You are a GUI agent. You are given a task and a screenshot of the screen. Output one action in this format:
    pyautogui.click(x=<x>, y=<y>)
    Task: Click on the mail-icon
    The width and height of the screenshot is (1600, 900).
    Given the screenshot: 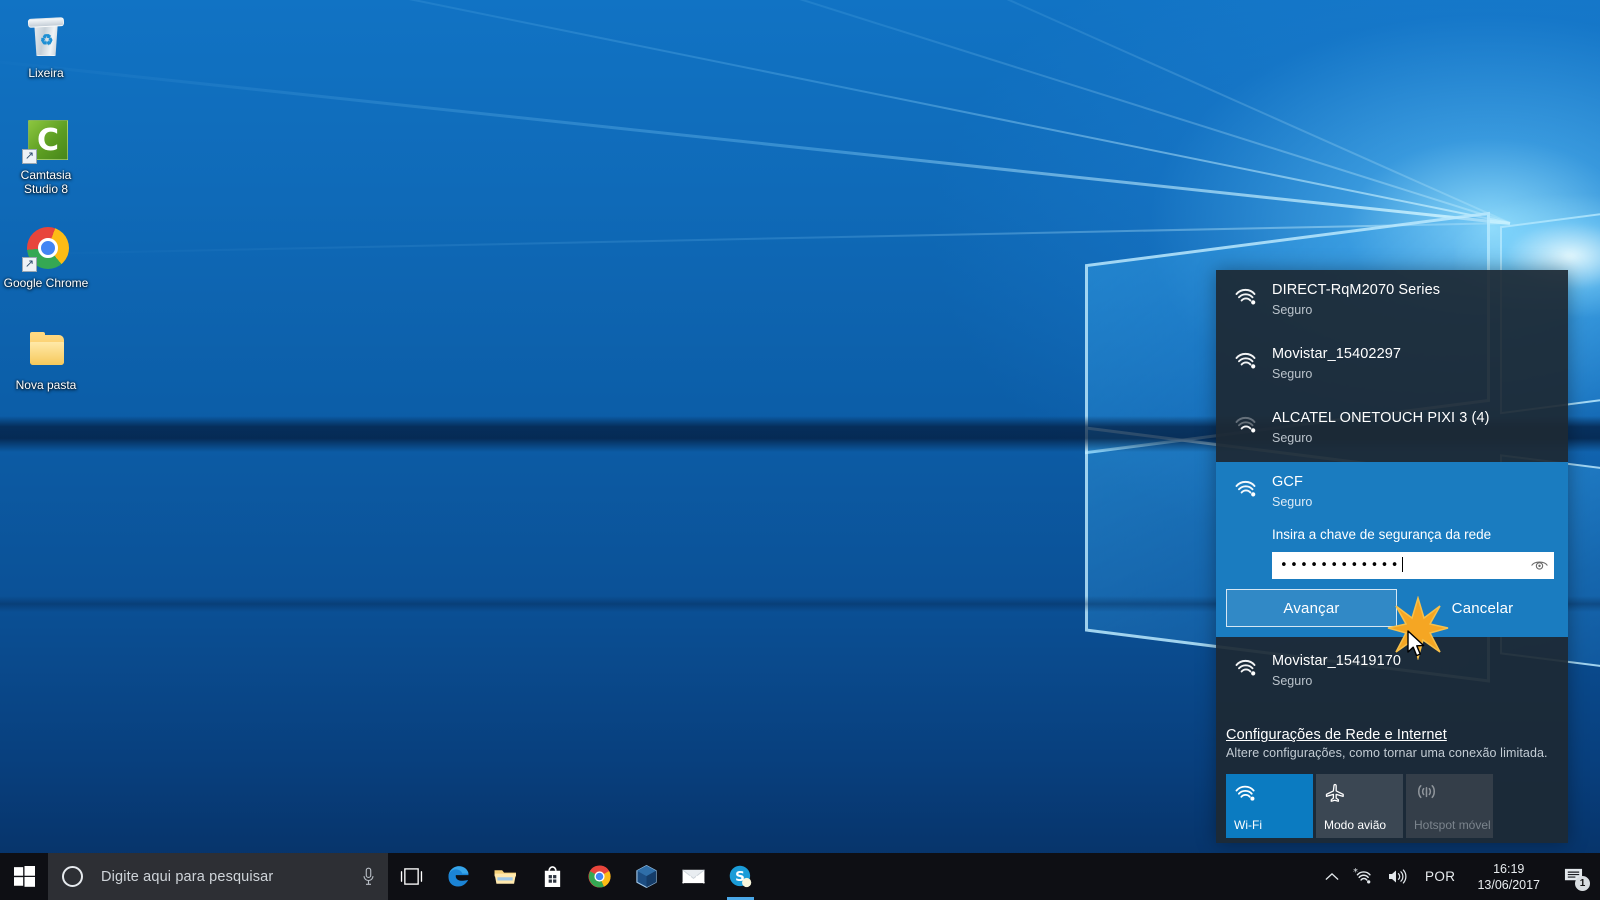 What is the action you would take?
    pyautogui.click(x=693, y=876)
    